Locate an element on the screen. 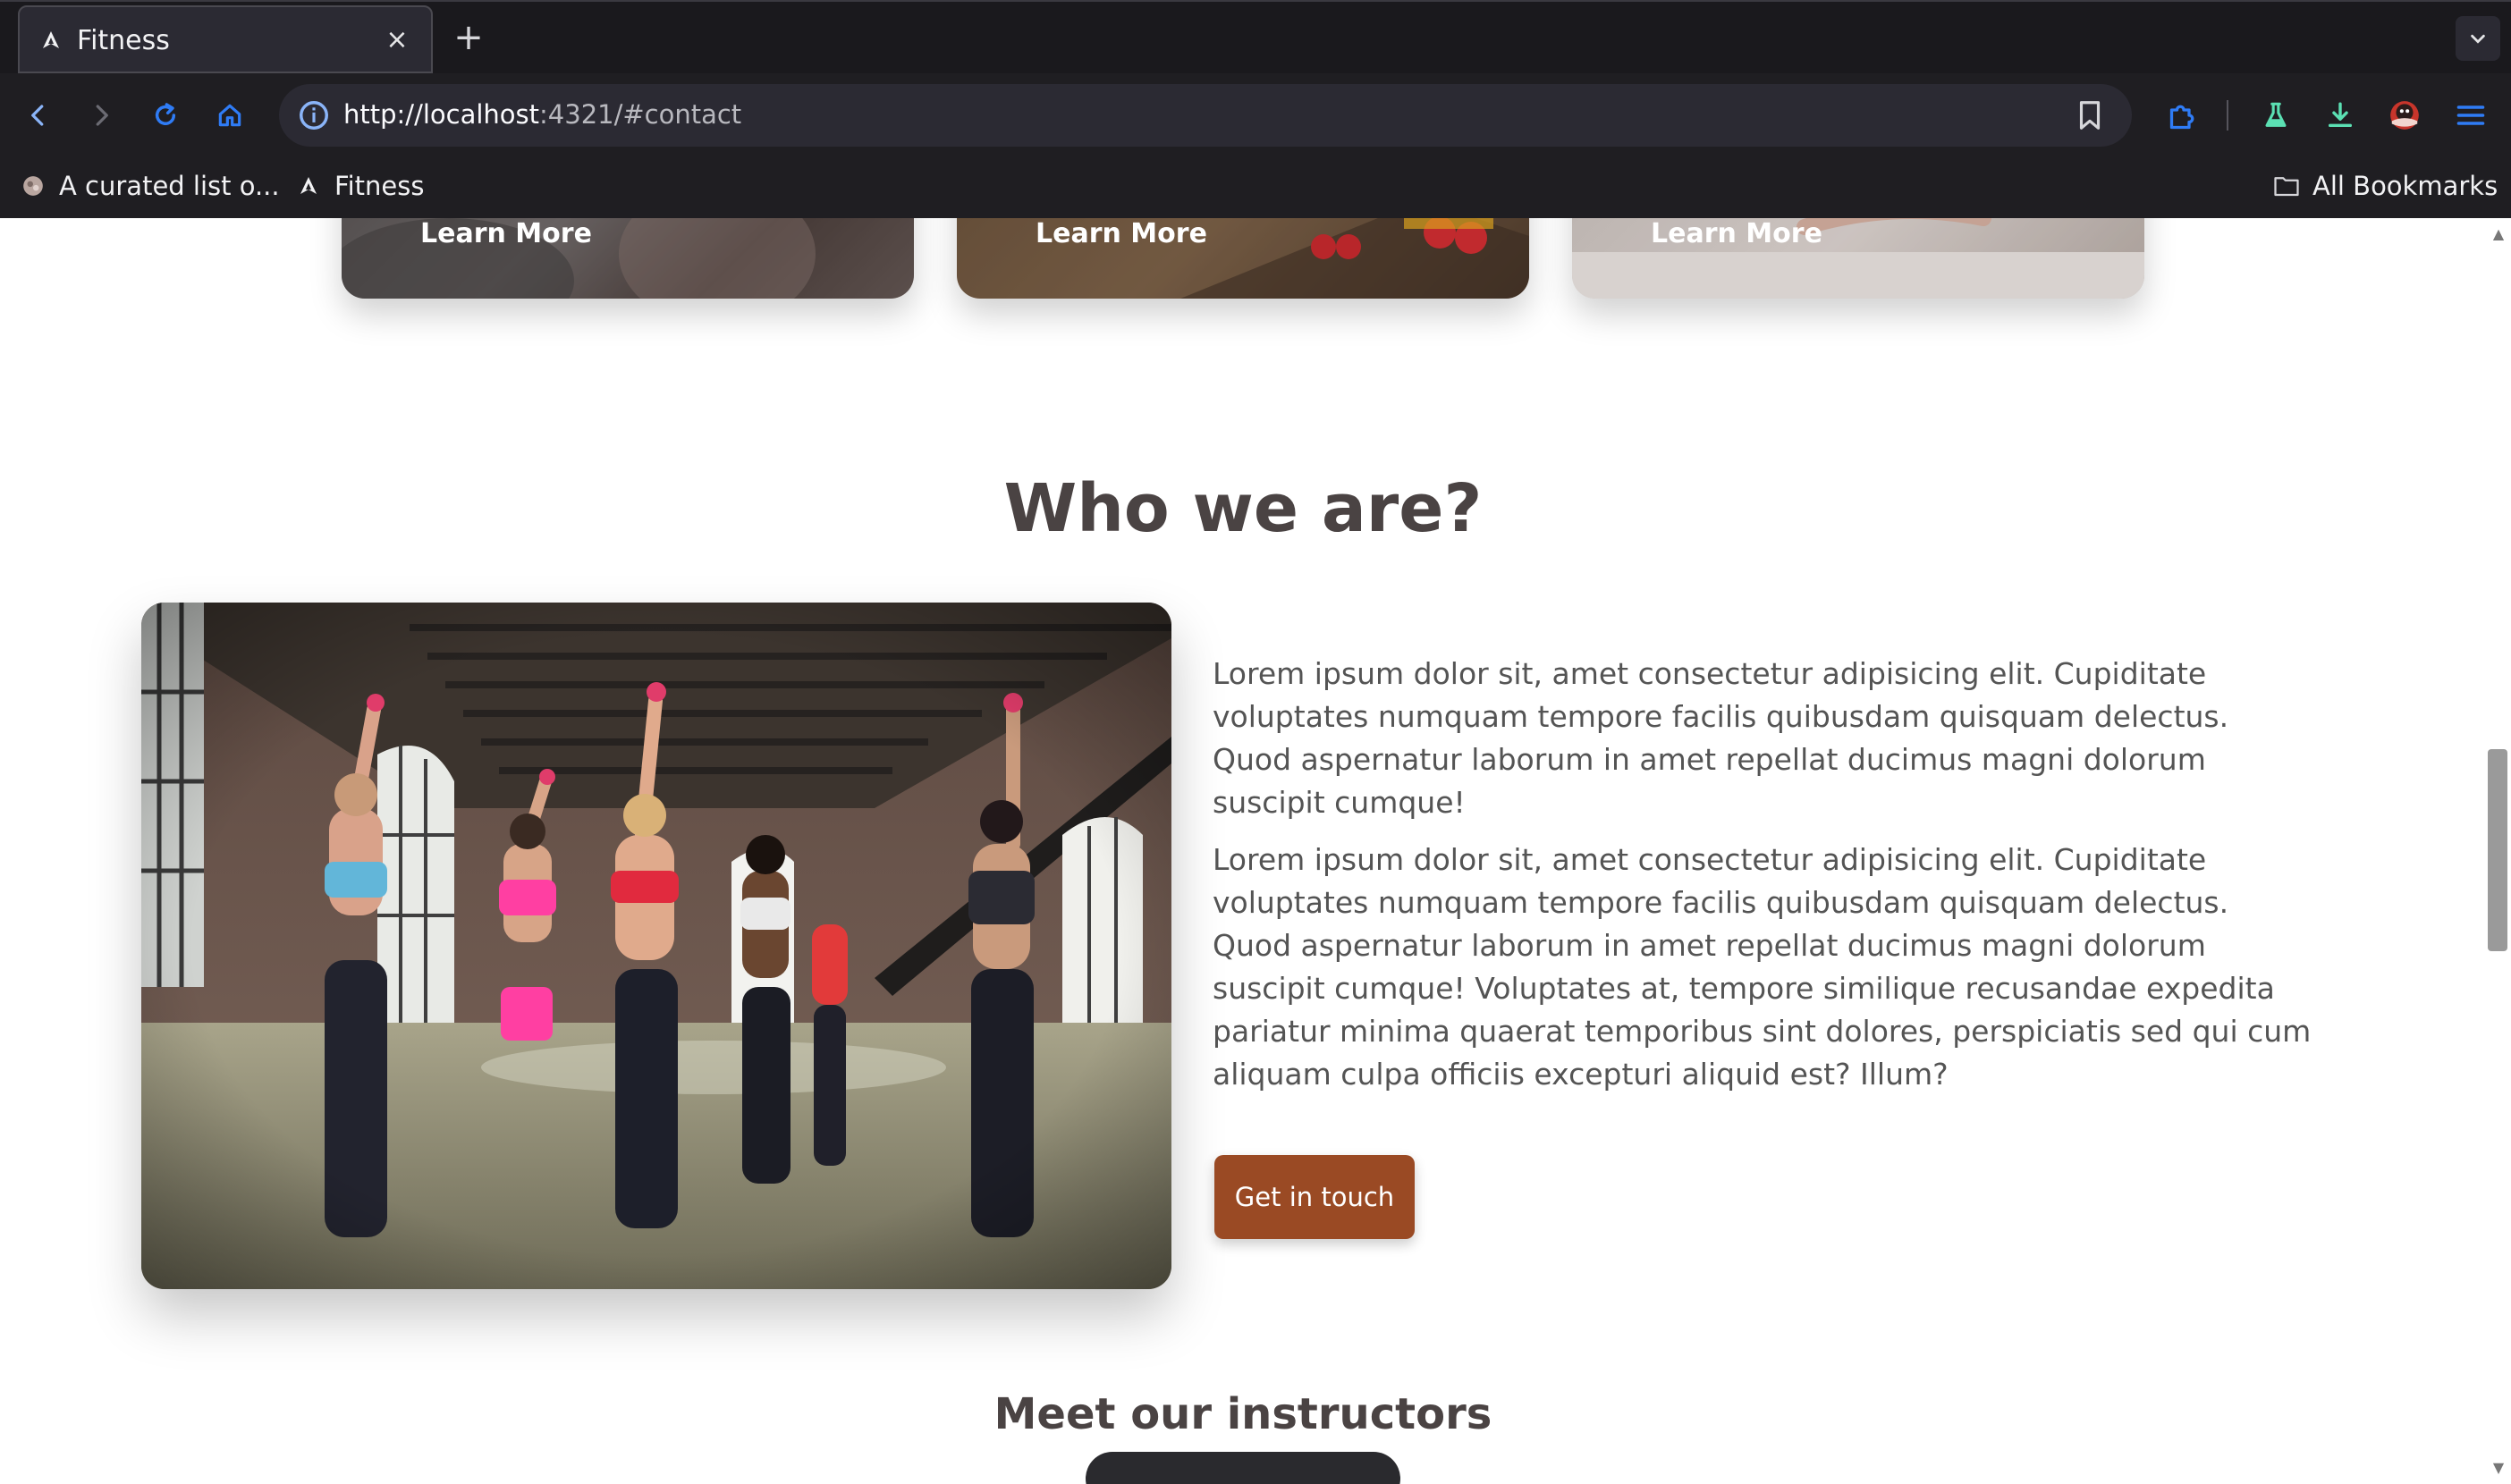 The width and height of the screenshot is (2511, 1484). tab-title: Fitness is located at coordinates (123, 40).